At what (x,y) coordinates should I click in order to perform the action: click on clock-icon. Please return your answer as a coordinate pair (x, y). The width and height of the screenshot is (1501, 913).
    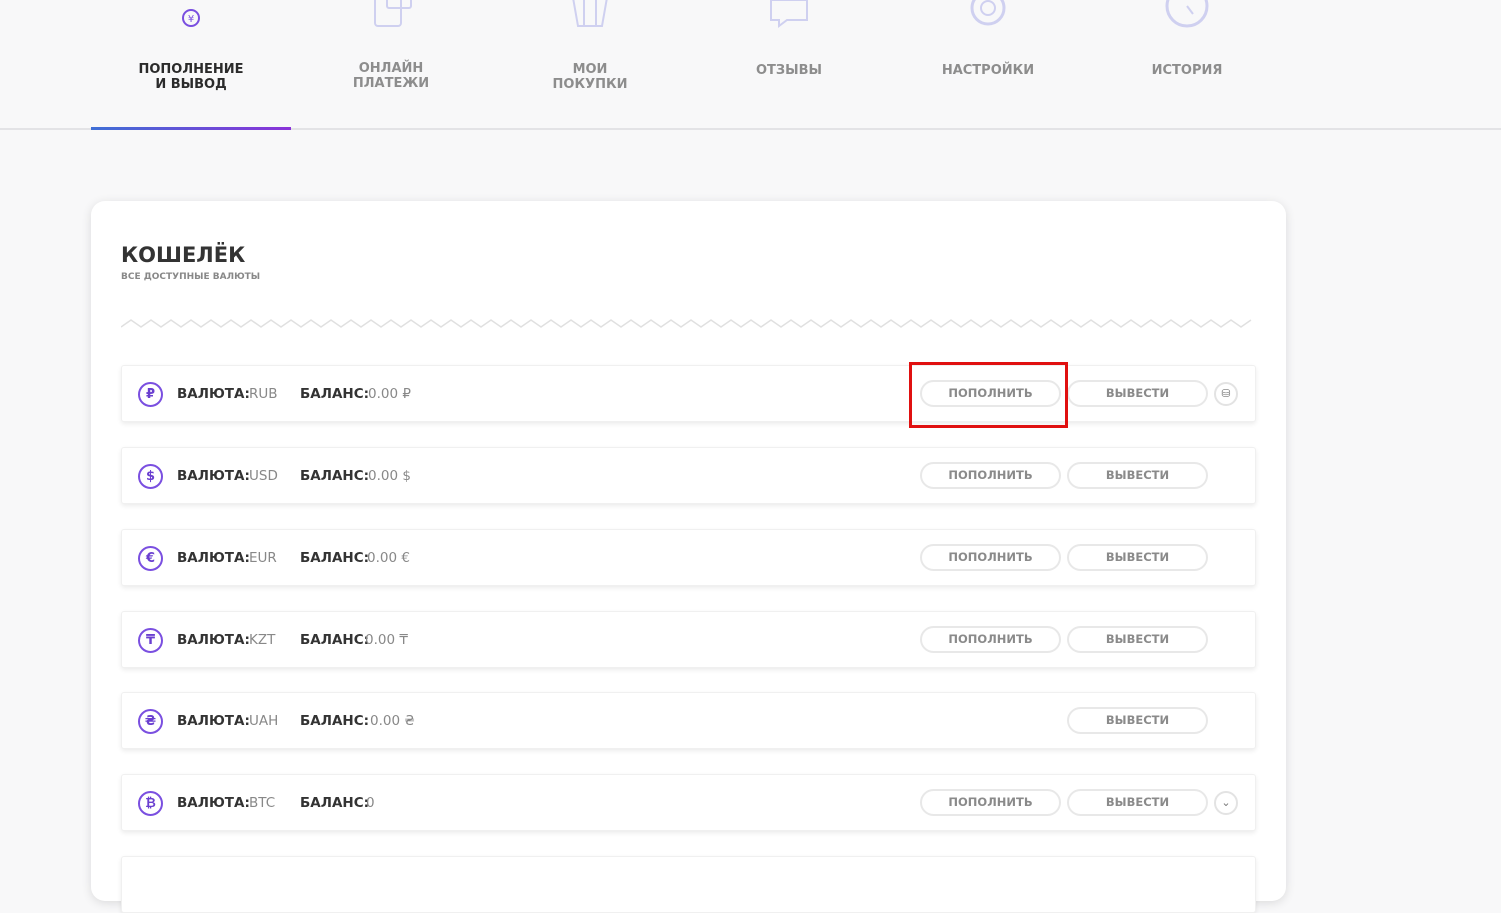
    Looking at the image, I should click on (1187, 14).